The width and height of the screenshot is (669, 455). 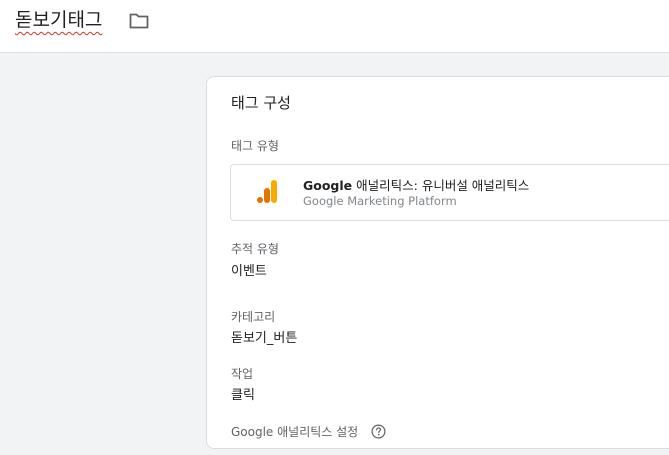 I want to click on tag-name-title: 돋보기태그, so click(x=58, y=20).